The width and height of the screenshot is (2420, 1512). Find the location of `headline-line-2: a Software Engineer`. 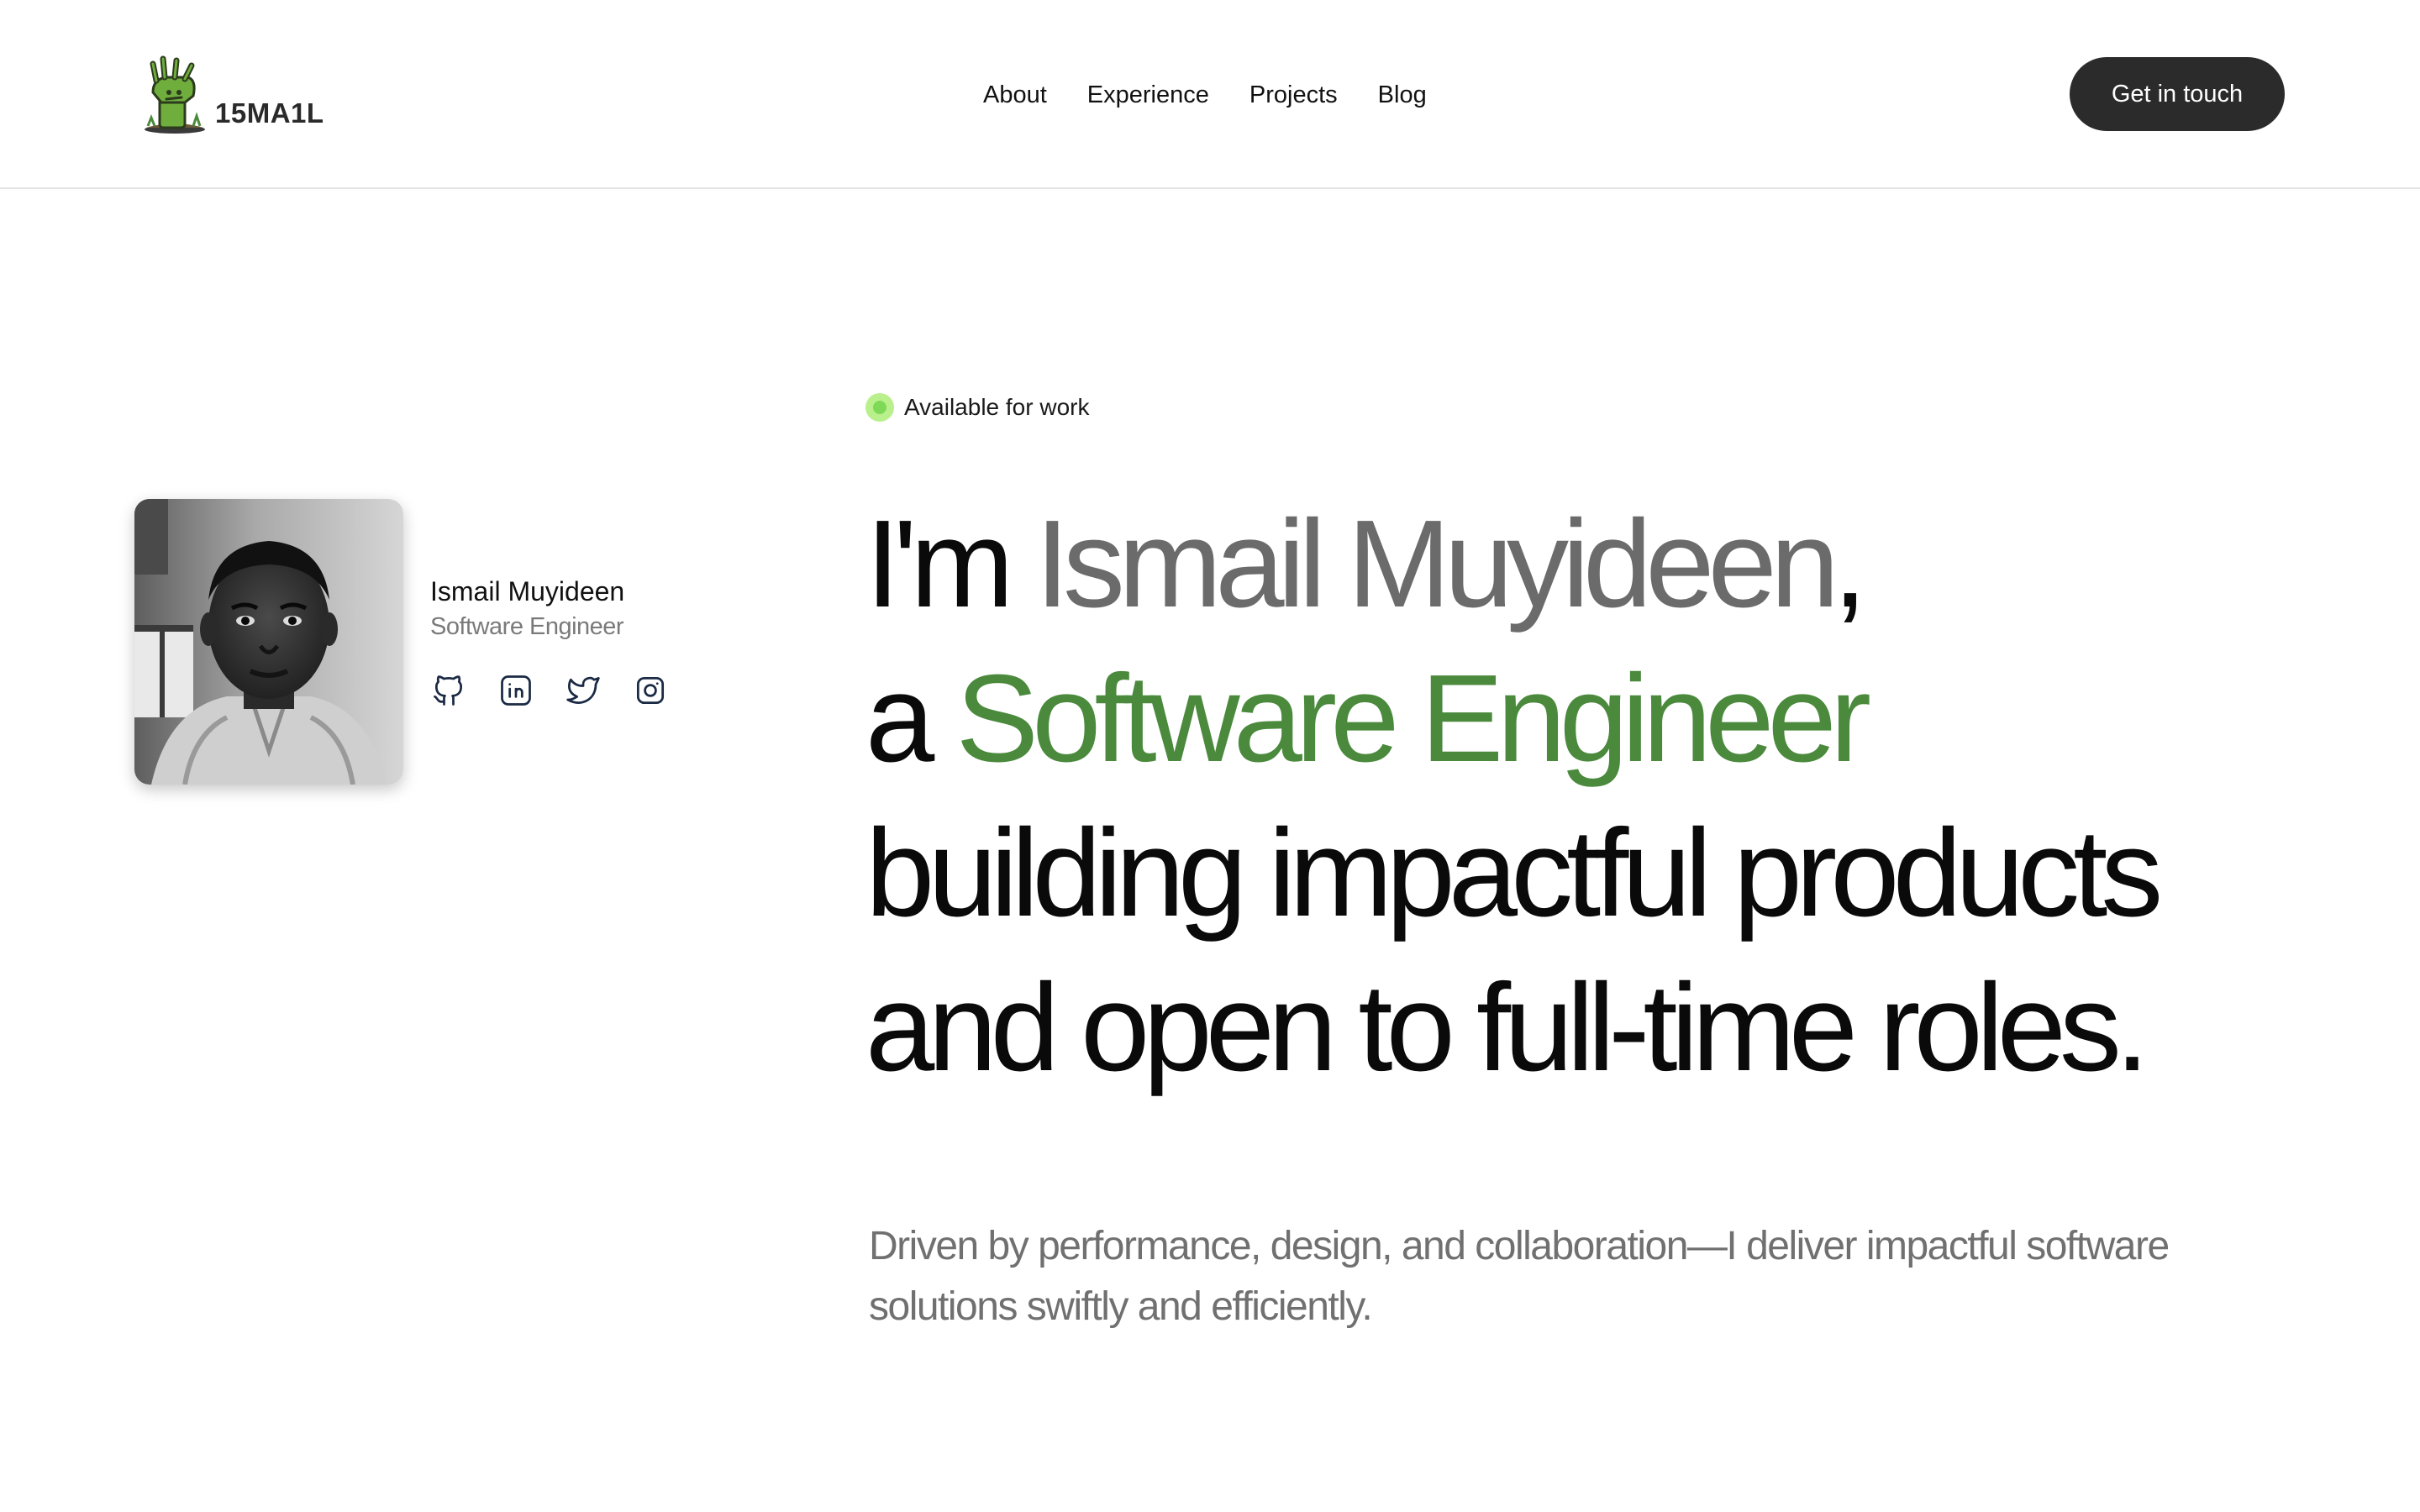

headline-line-2: a Software Engineer is located at coordinates (1604, 719).